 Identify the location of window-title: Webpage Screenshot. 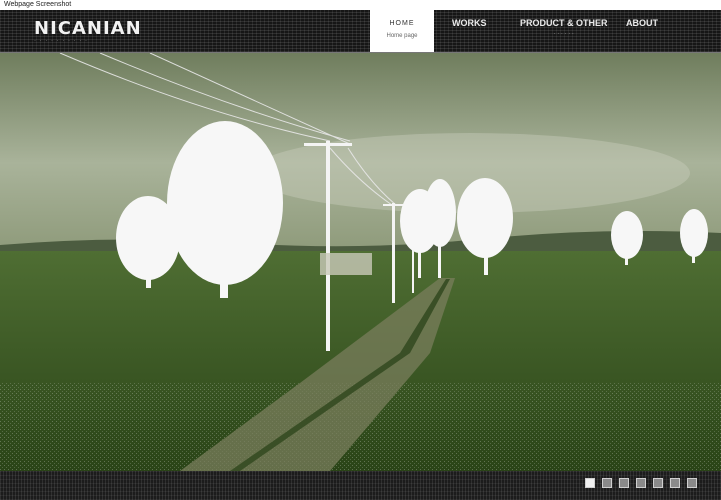
(38, 4).